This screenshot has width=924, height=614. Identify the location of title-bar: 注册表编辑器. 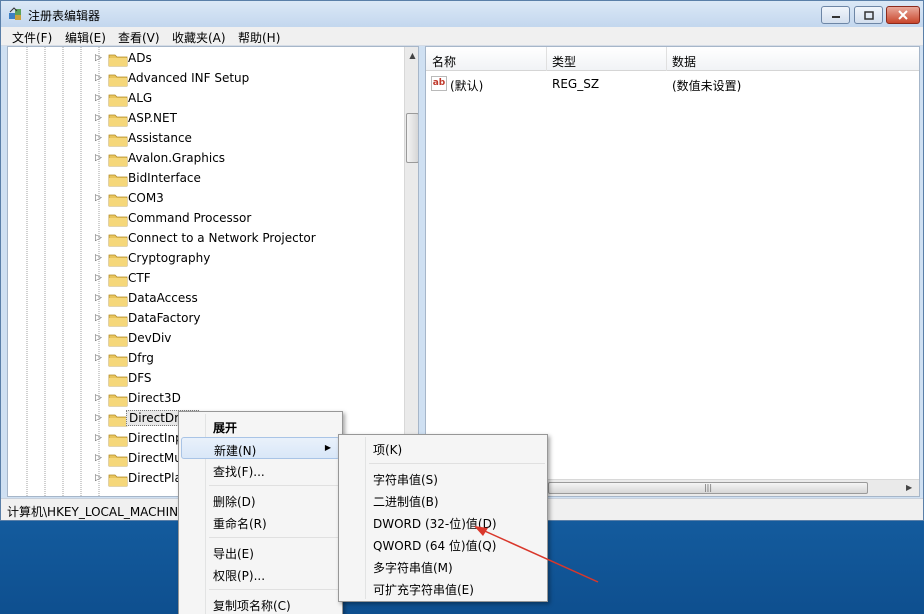
(462, 14).